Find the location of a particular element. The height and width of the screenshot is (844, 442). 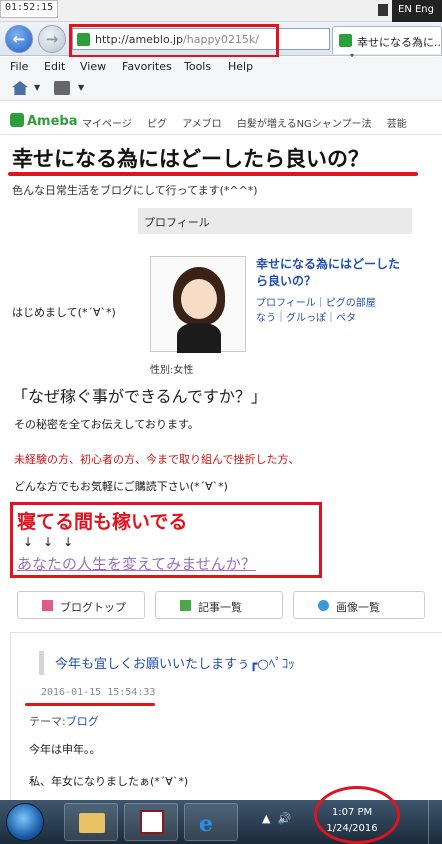

header-link-mypage: マイページ is located at coordinates (107, 124).